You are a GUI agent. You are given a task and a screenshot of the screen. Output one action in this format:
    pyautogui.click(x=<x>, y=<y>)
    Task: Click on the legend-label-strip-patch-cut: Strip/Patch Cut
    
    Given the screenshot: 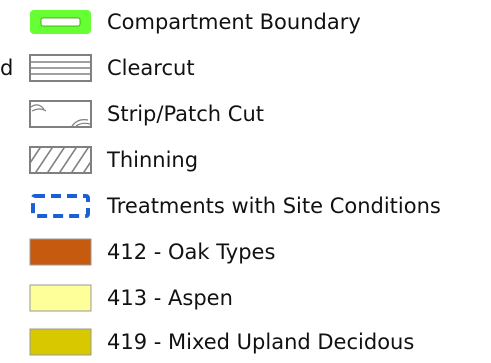 What is the action you would take?
    pyautogui.click(x=185, y=114)
    